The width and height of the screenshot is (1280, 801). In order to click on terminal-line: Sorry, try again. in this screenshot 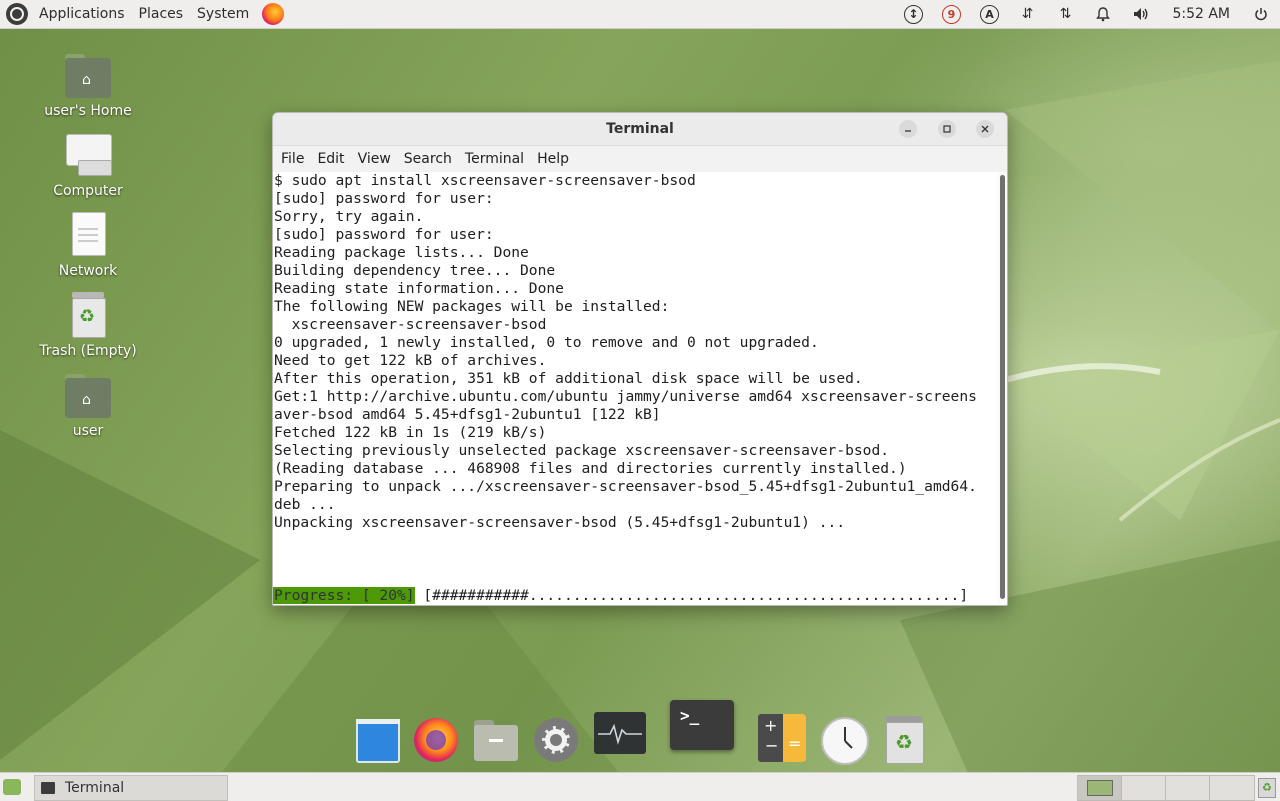, I will do `click(349, 216)`.